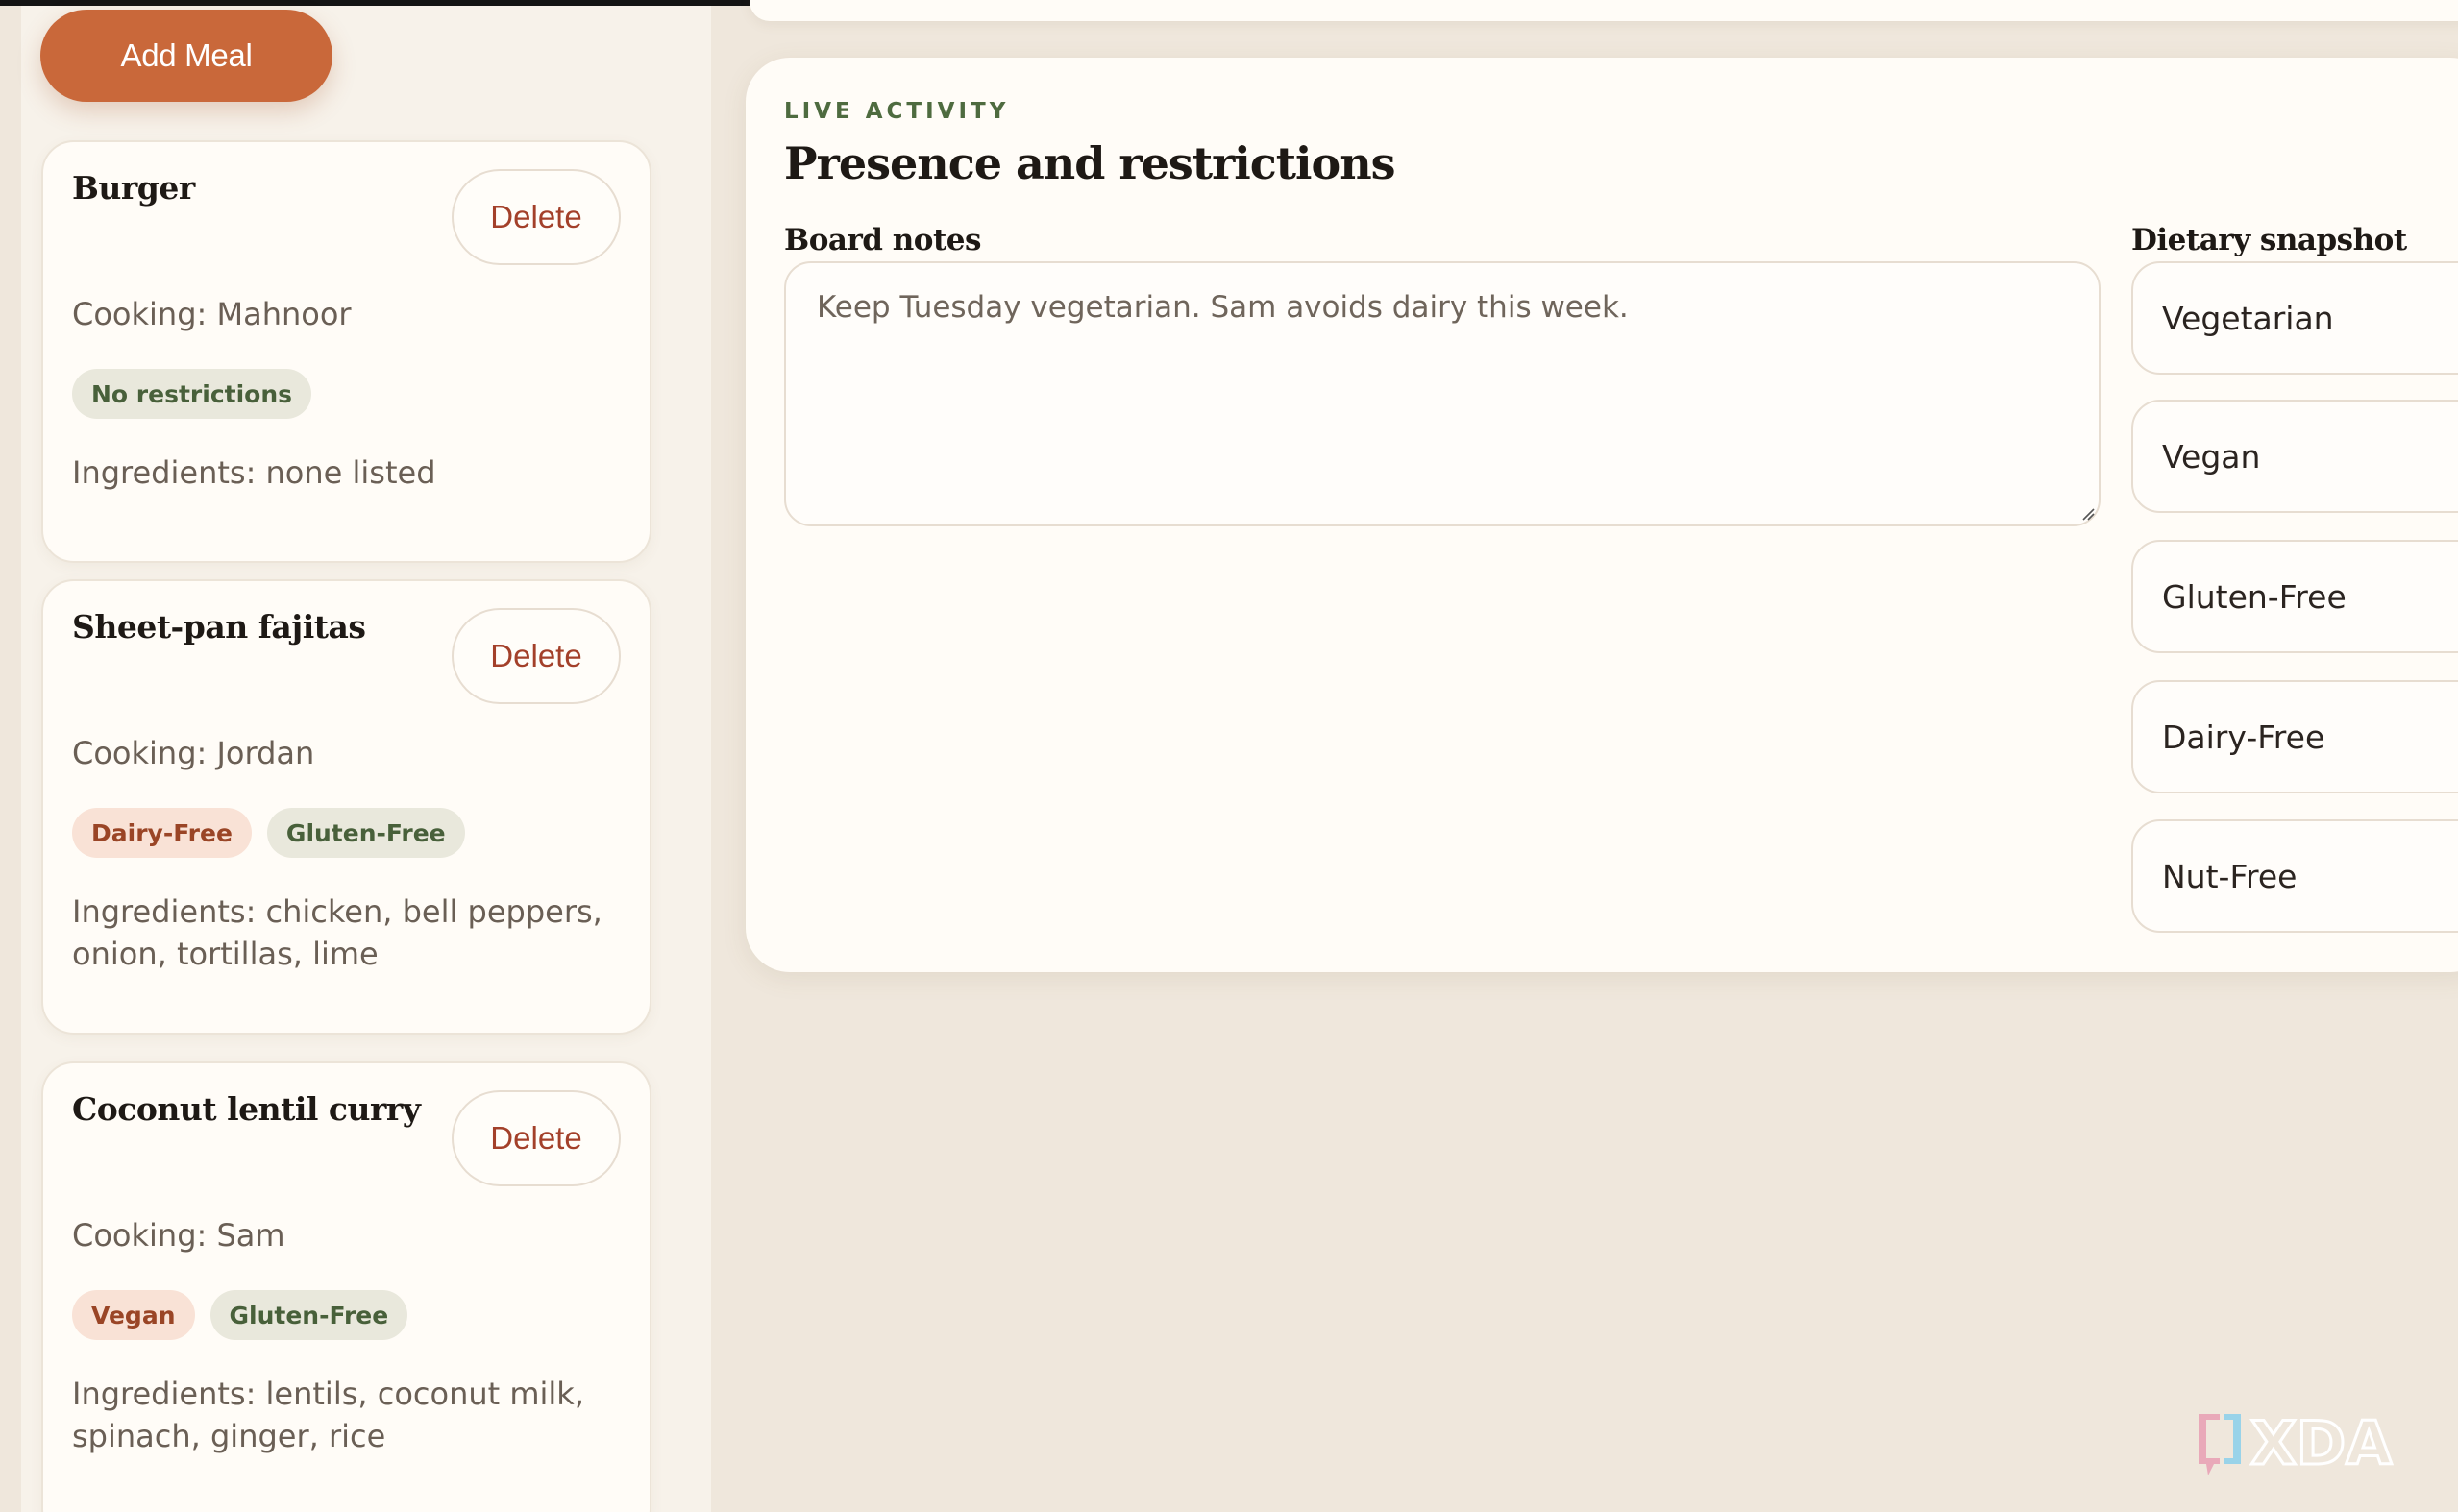 This screenshot has width=2458, height=1512. I want to click on panel-title: Presence and restrictions, so click(1090, 163).